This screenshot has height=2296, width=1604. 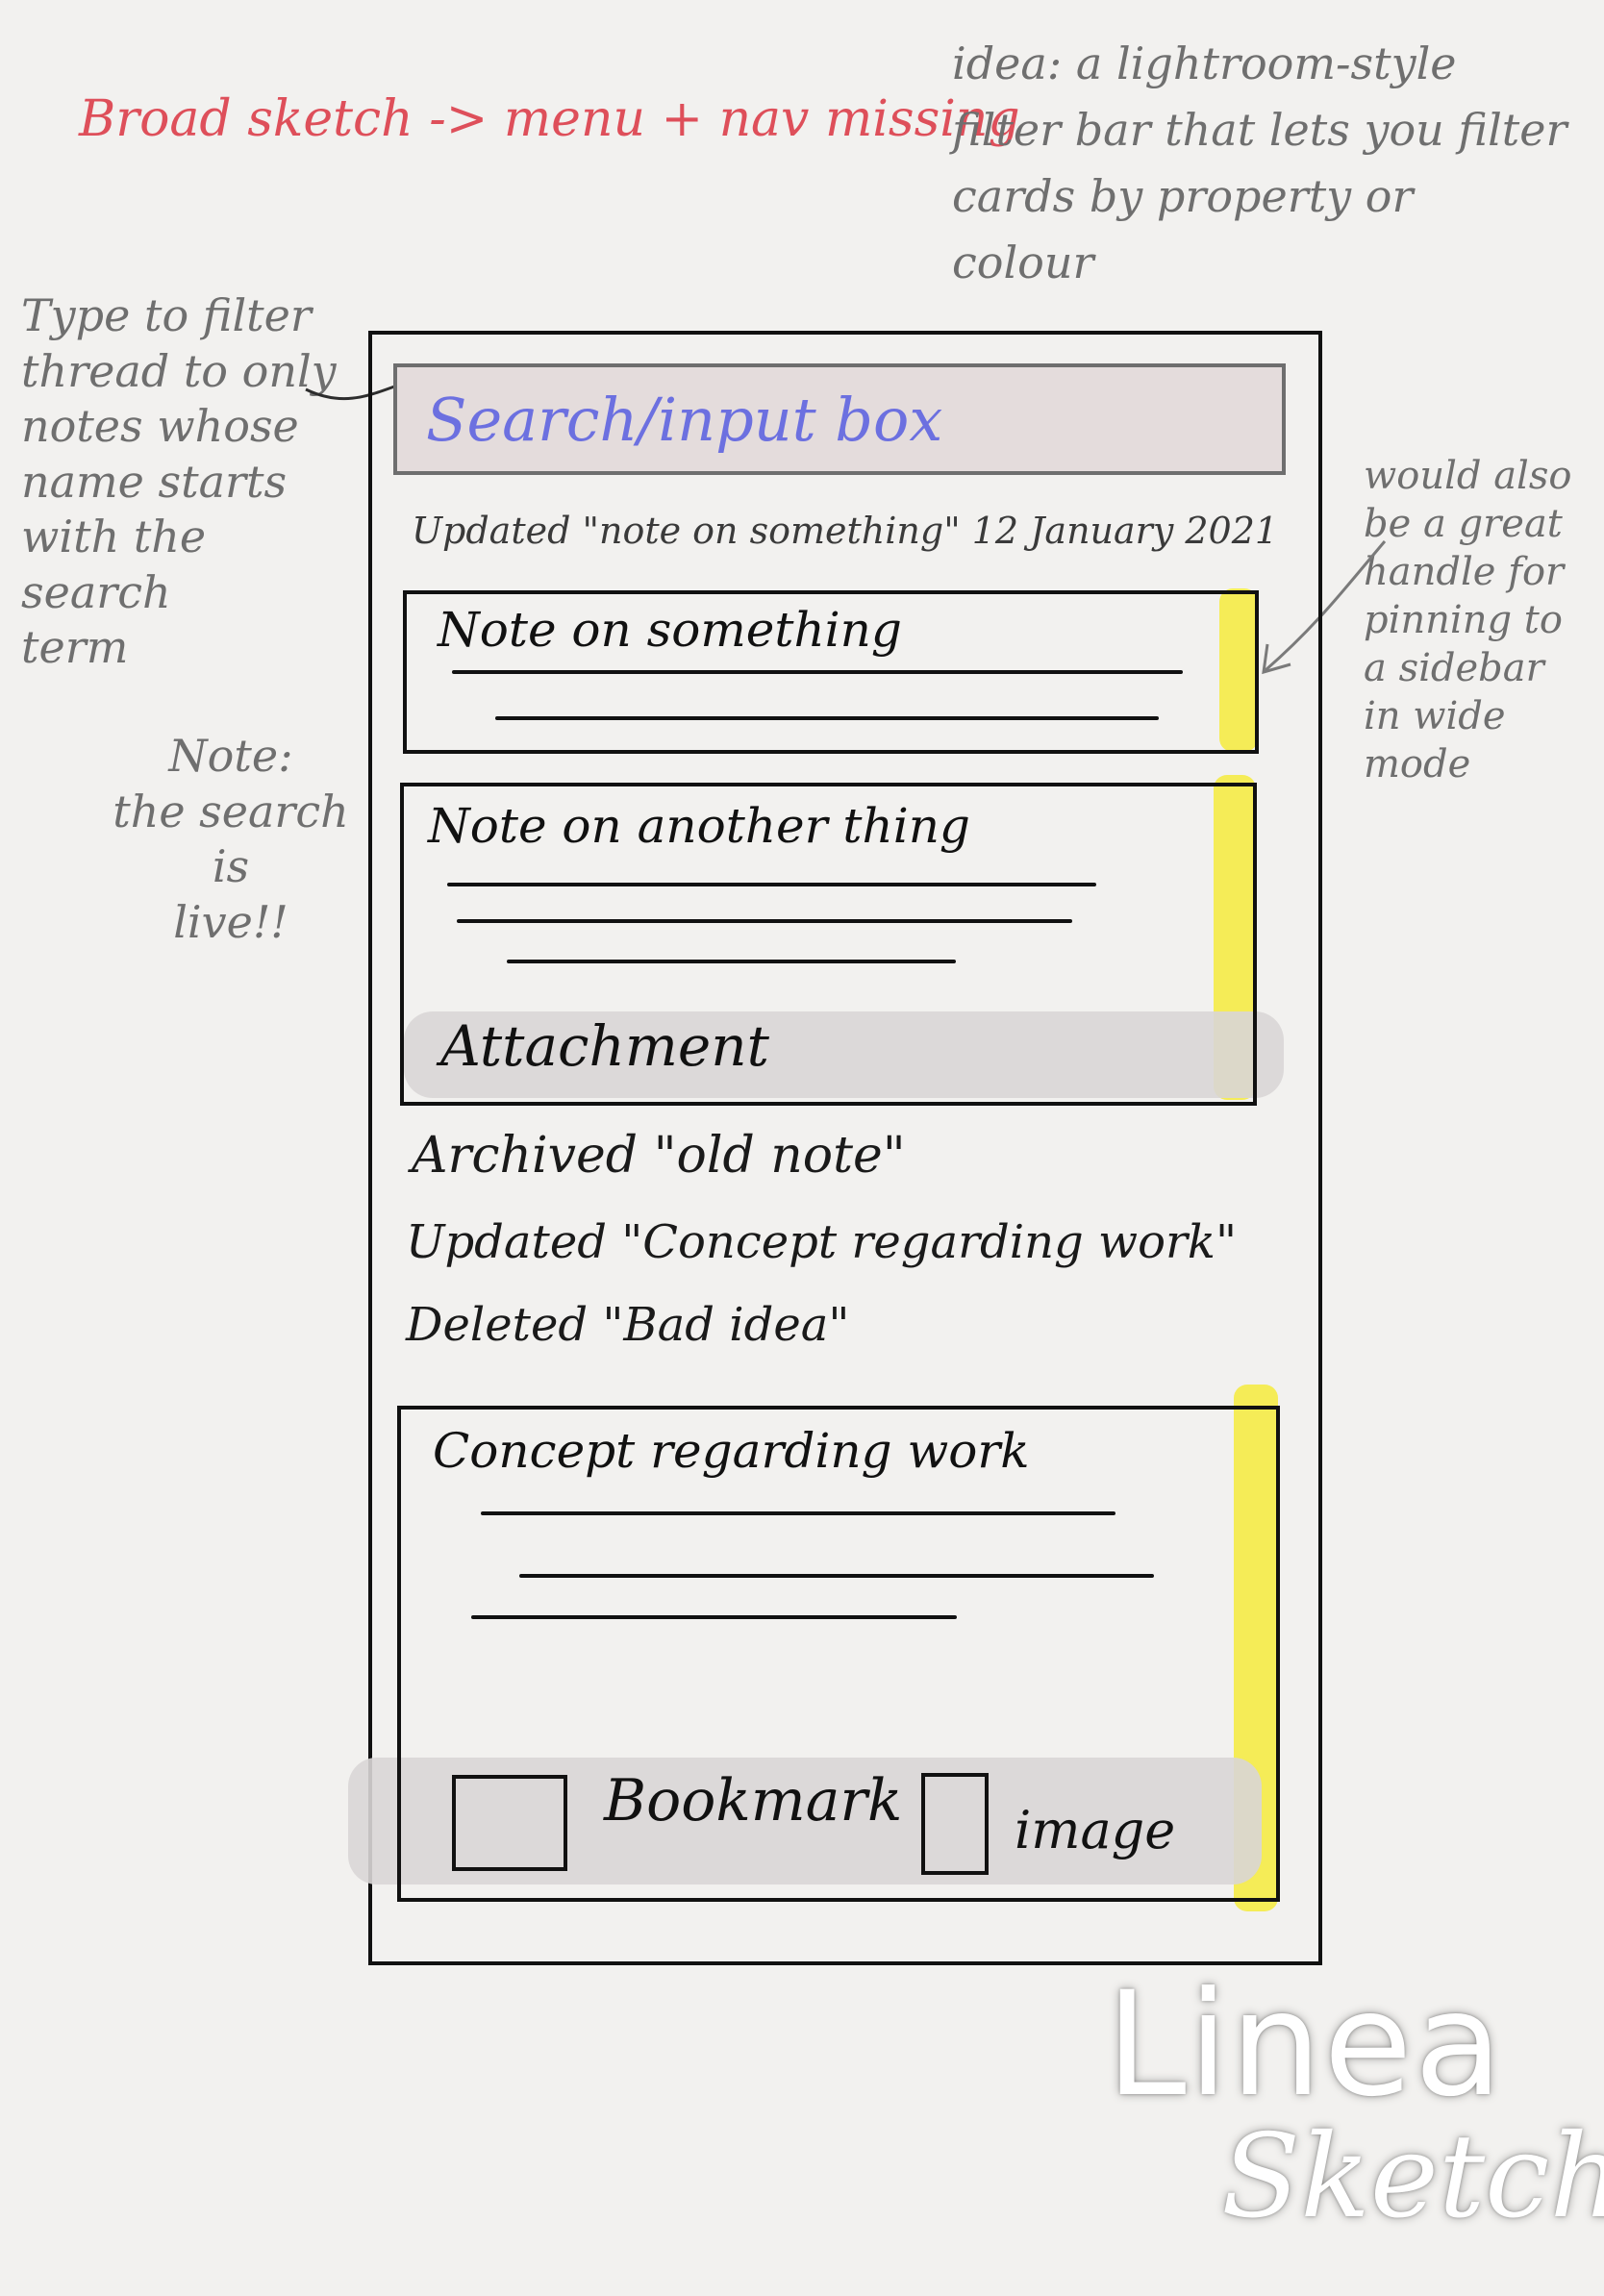 What do you see at coordinates (684, 420) in the screenshot?
I see `search-placeholder: Search/input box` at bounding box center [684, 420].